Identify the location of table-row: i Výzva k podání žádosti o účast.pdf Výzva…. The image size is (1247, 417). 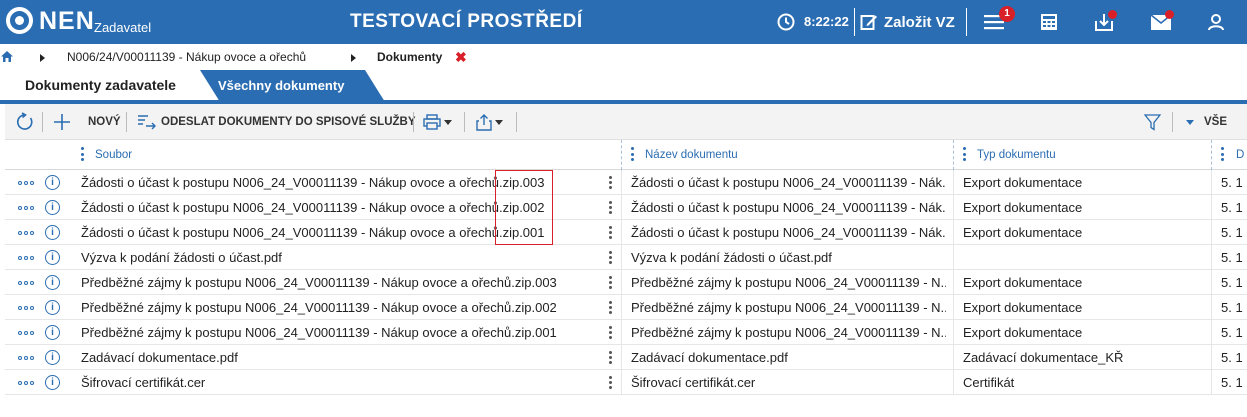
(626, 257).